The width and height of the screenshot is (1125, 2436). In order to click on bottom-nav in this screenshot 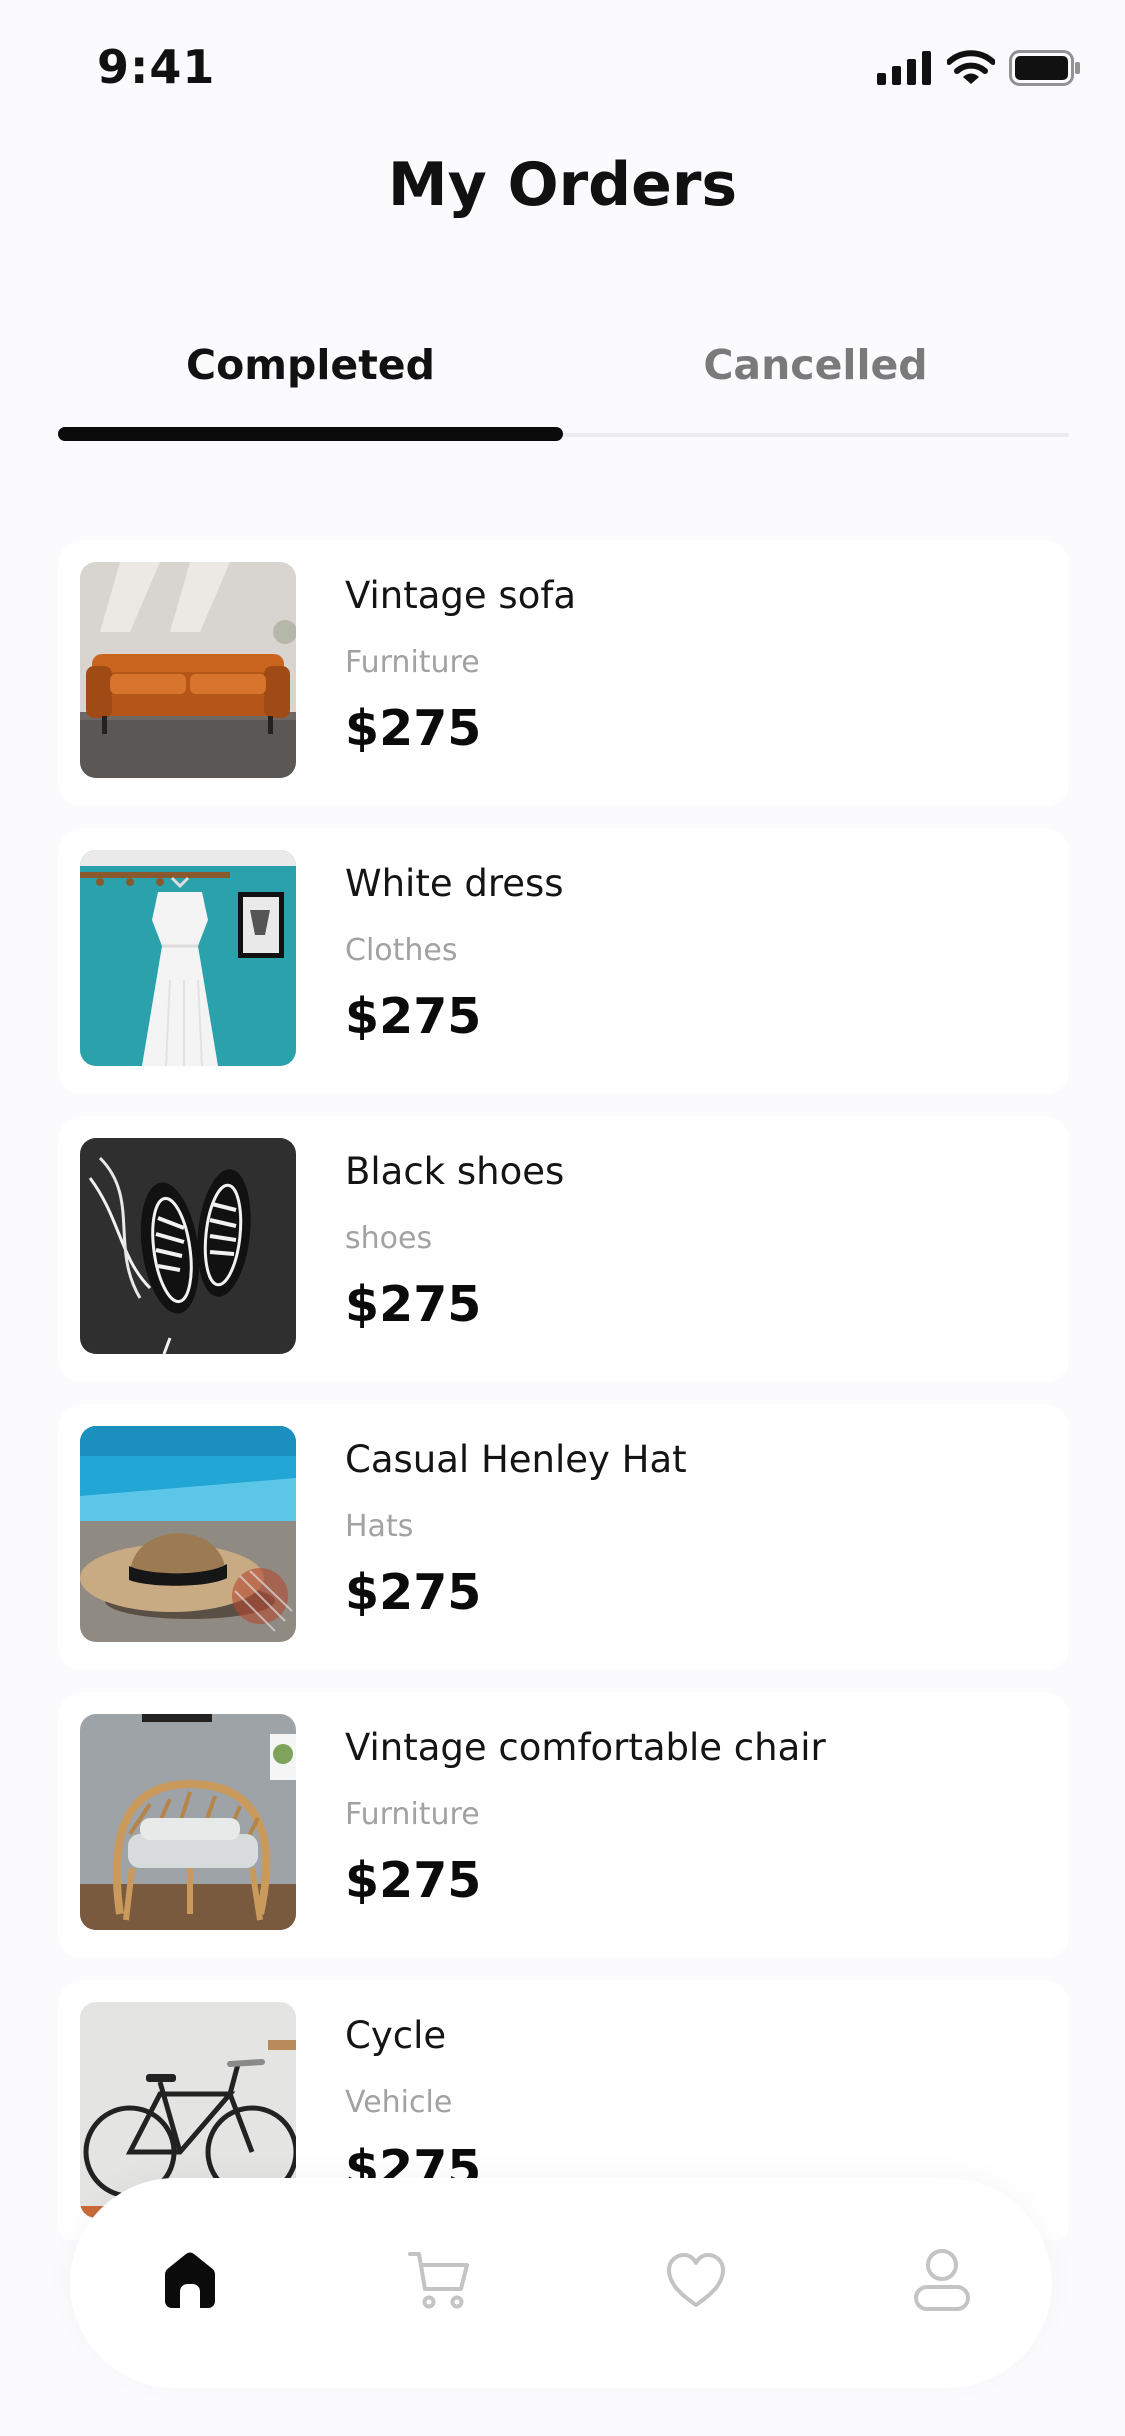, I will do `click(561, 2283)`.